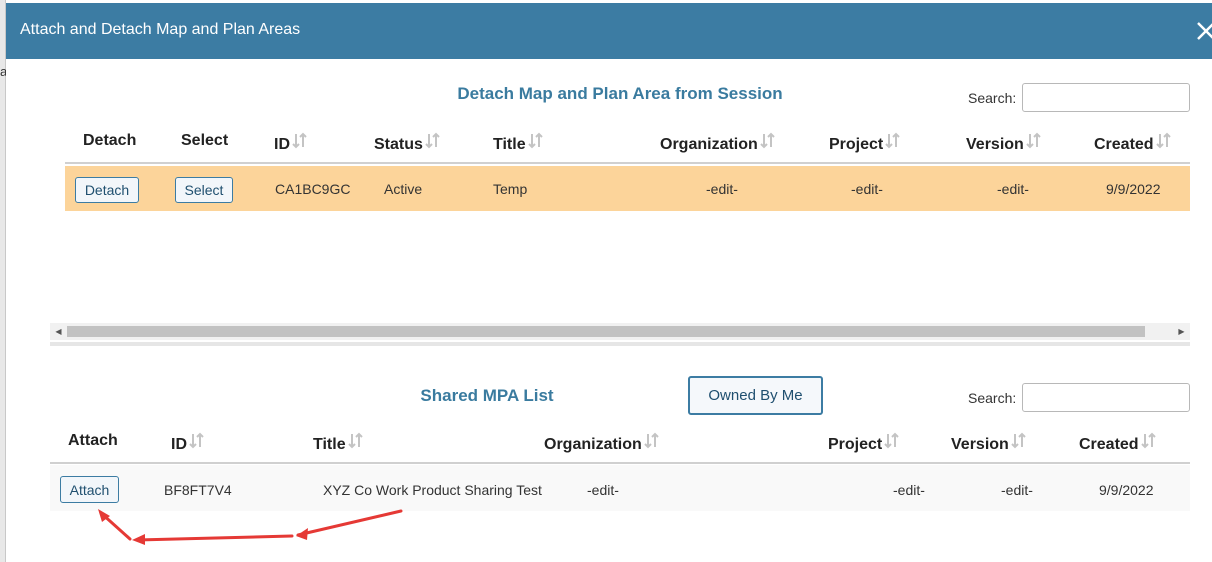 This screenshot has height=562, width=1212. What do you see at coordinates (250, 527) in the screenshot?
I see `red-arrow-annotation` at bounding box center [250, 527].